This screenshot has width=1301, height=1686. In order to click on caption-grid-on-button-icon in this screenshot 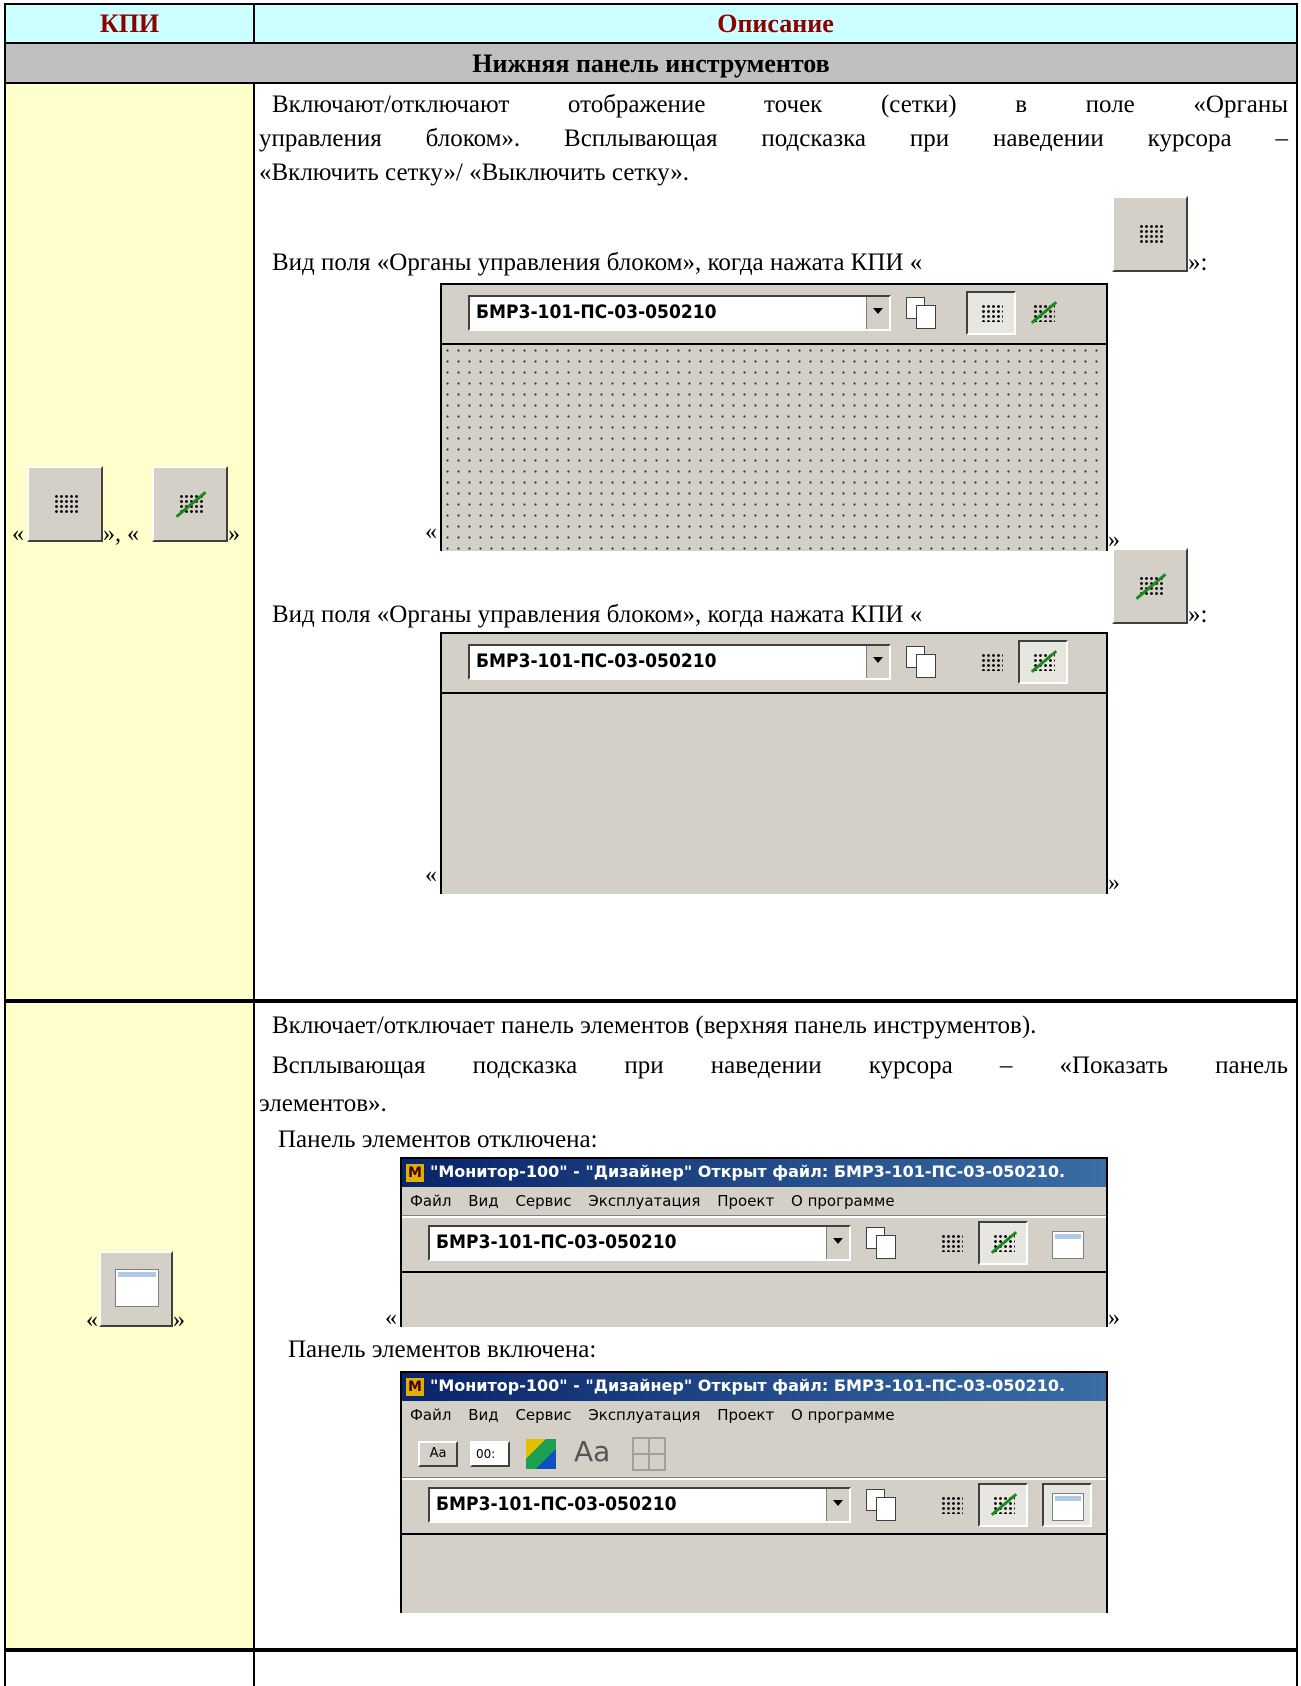, I will do `click(1150, 234)`.